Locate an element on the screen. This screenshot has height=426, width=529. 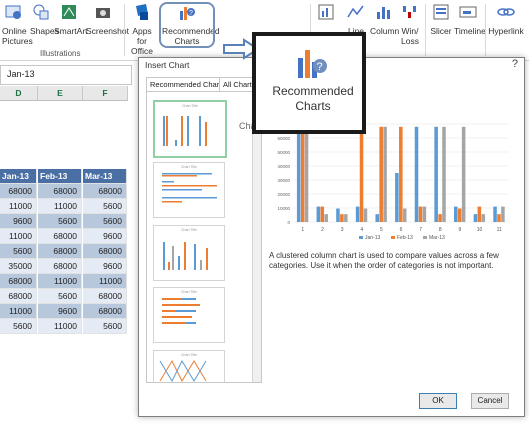
recommended-charts-zoom-callout: ? Recommended Charts is located at coordinates (309, 83).